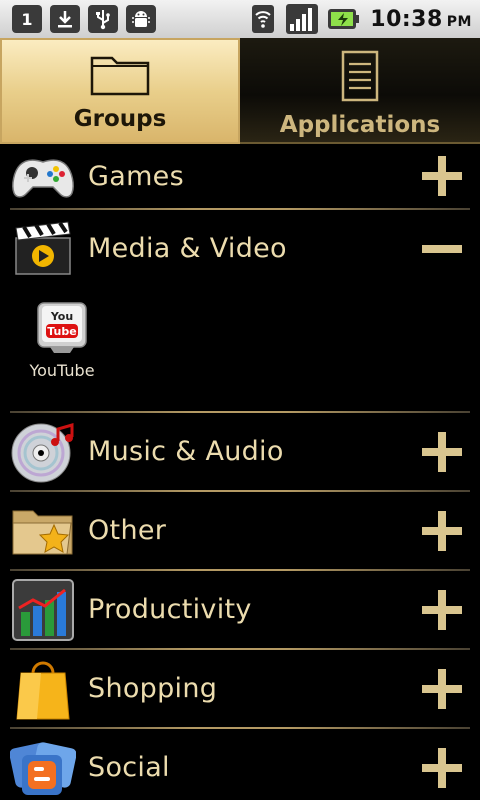  What do you see at coordinates (186, 451) in the screenshot?
I see `group-label: Music & Audio` at bounding box center [186, 451].